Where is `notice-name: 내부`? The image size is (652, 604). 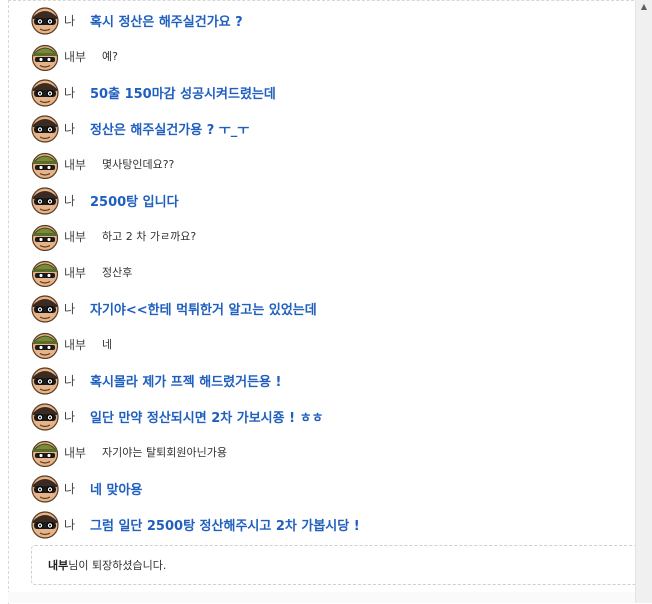 notice-name: 내부 is located at coordinates (58, 565).